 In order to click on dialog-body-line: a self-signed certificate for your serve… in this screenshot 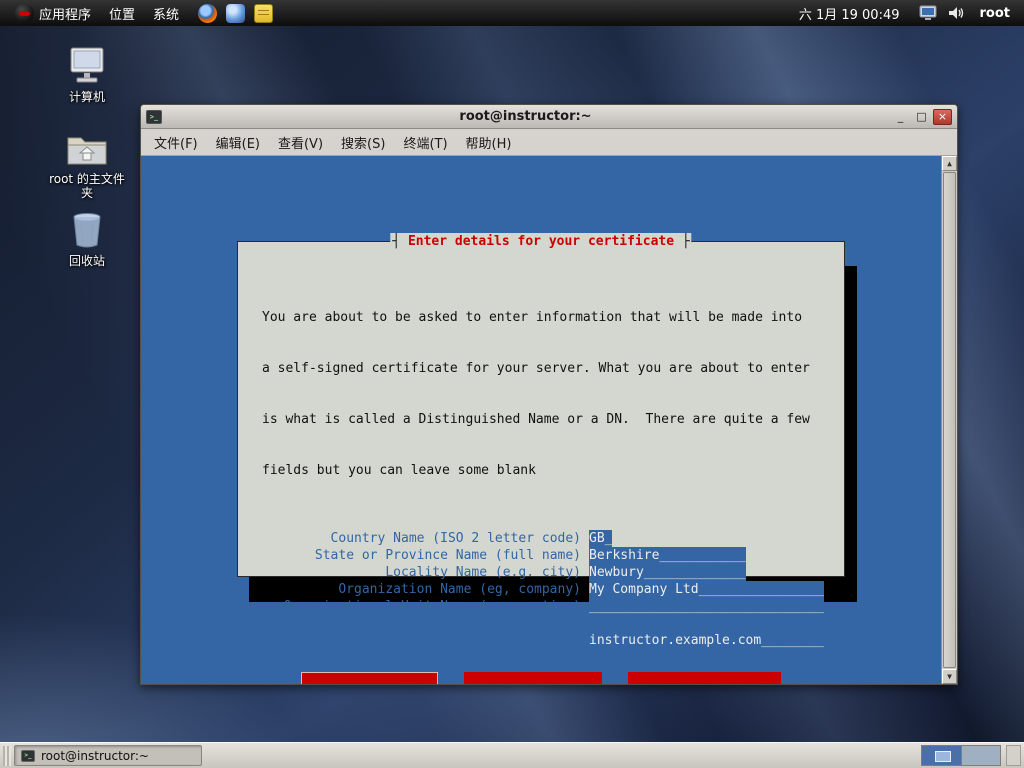, I will do `click(536, 368)`.